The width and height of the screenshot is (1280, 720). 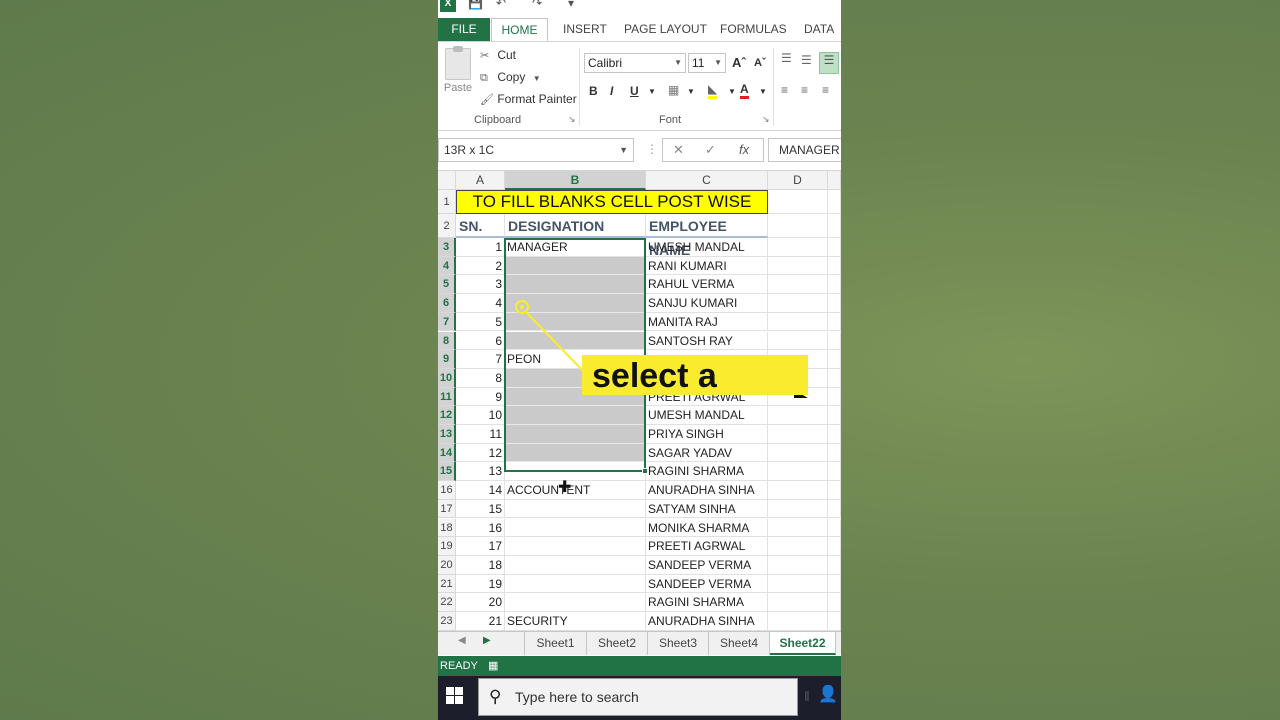 What do you see at coordinates (707, 602) in the screenshot?
I see `cell-employee-name: RAGINI SHARMA` at bounding box center [707, 602].